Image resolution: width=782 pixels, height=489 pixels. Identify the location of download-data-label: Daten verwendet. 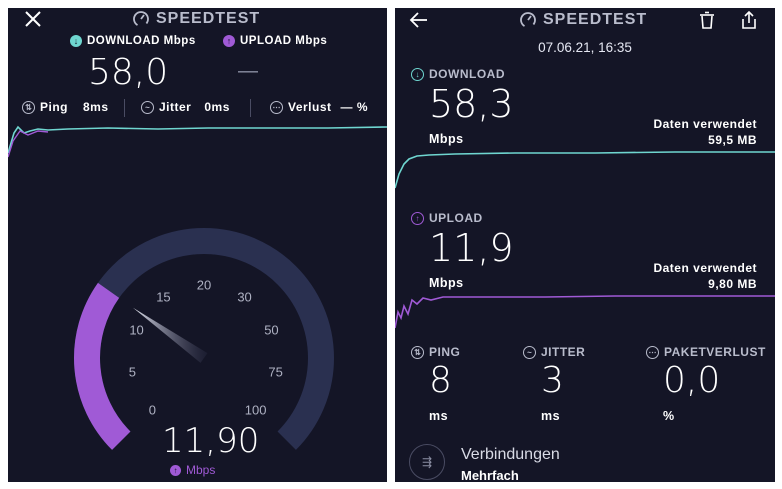
(705, 124).